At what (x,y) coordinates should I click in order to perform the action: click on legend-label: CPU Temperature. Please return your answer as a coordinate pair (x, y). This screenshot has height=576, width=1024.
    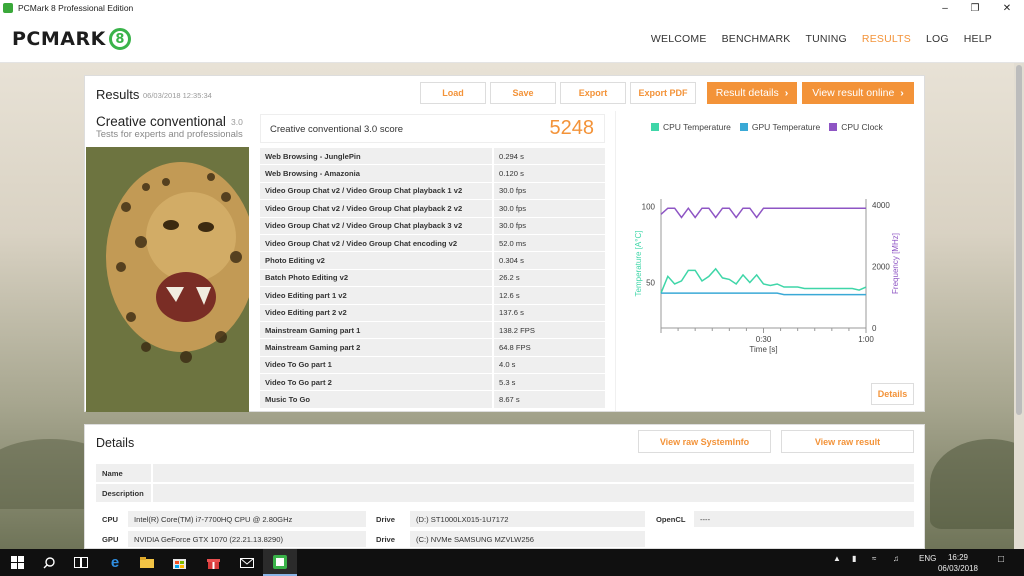
    Looking at the image, I should click on (697, 127).